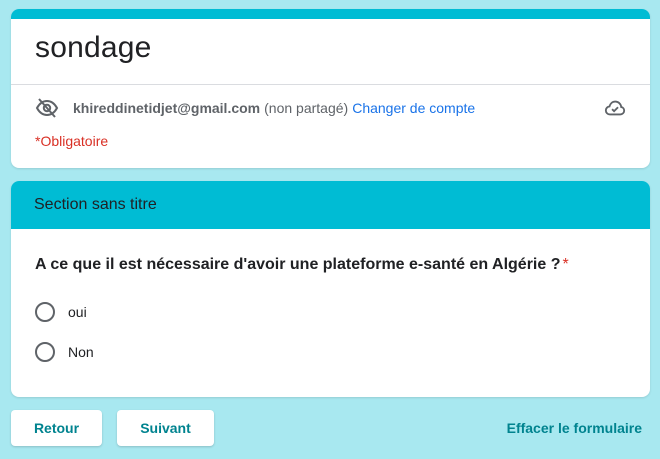 This screenshot has width=660, height=459. Describe the element at coordinates (167, 108) in the screenshot. I see `account-email: khireddinetidjet@gmail.com` at that location.